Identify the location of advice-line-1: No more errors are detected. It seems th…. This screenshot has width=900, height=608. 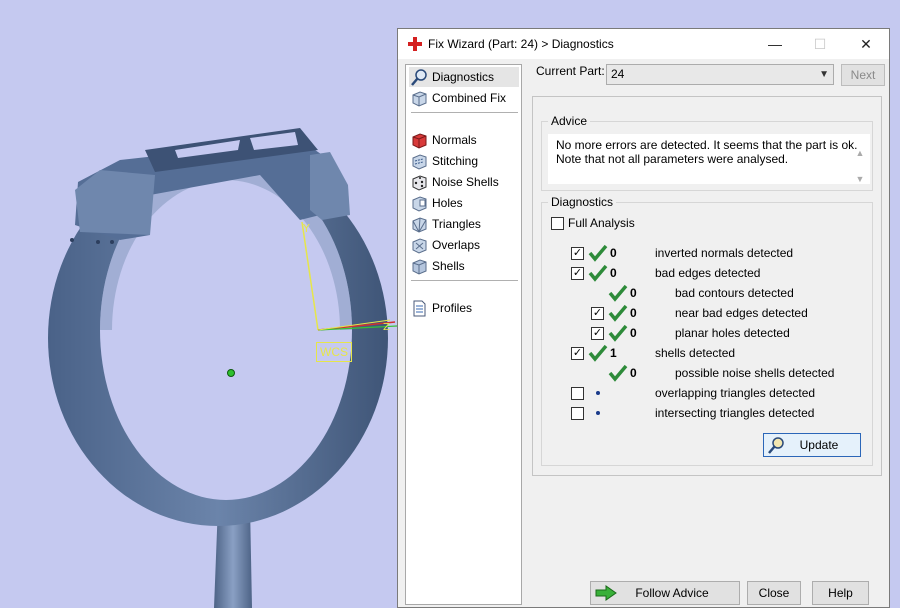
(707, 145).